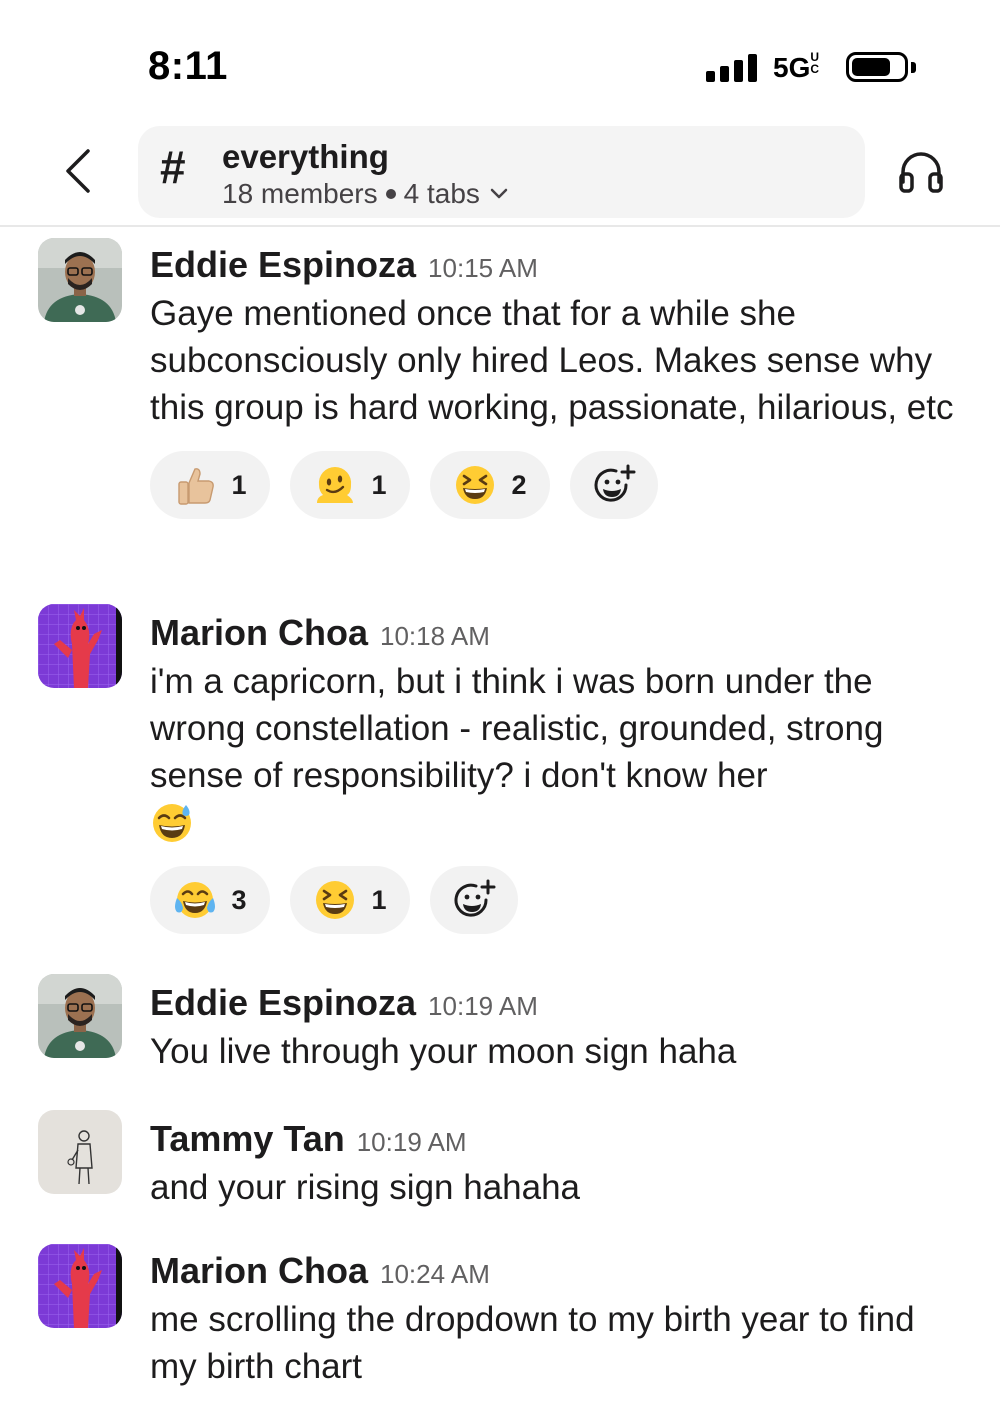  I want to click on reaction-melting-face: 1, so click(350, 485).